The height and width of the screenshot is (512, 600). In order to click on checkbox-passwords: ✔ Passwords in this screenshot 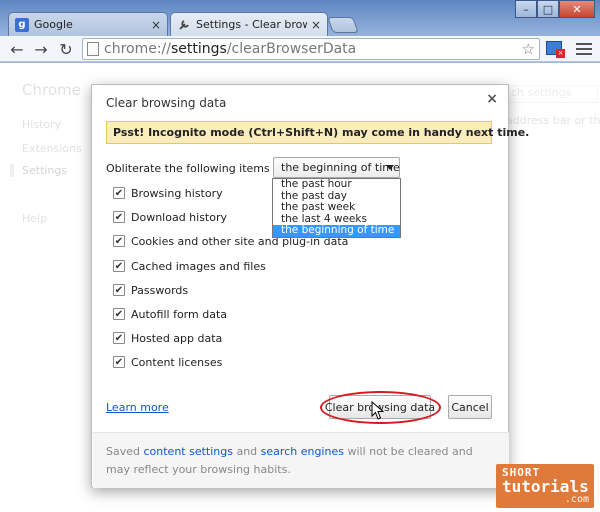, I will do `click(150, 290)`.